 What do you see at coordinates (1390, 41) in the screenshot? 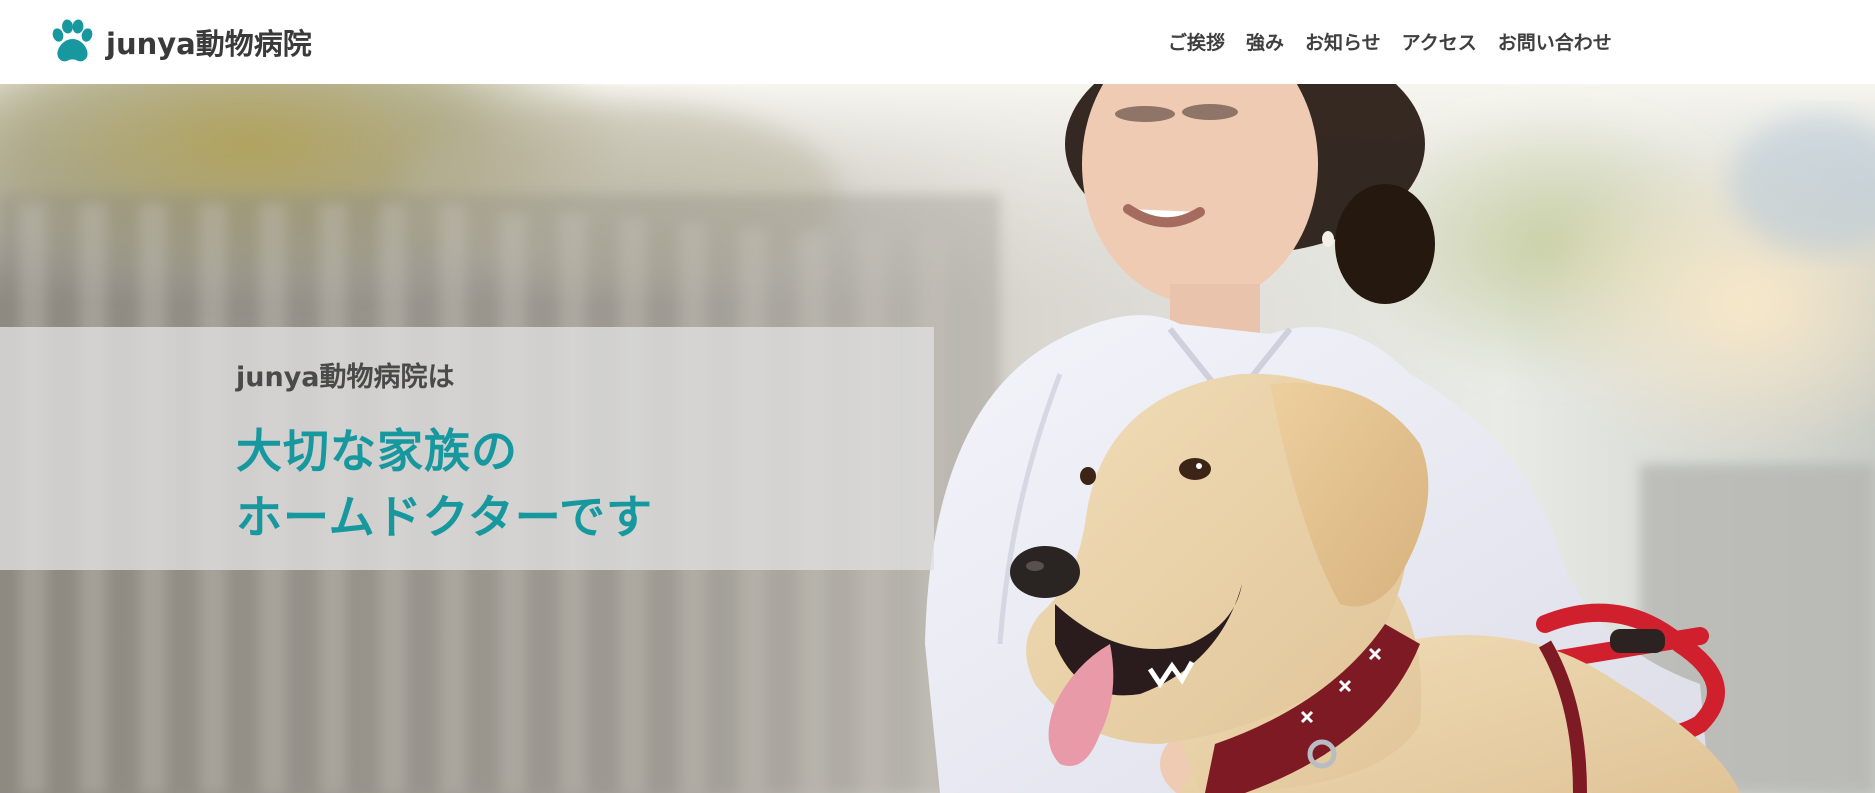
I see `main-nav: ご挨拶 強み お知らせ アクセス お問い合わせ` at bounding box center [1390, 41].